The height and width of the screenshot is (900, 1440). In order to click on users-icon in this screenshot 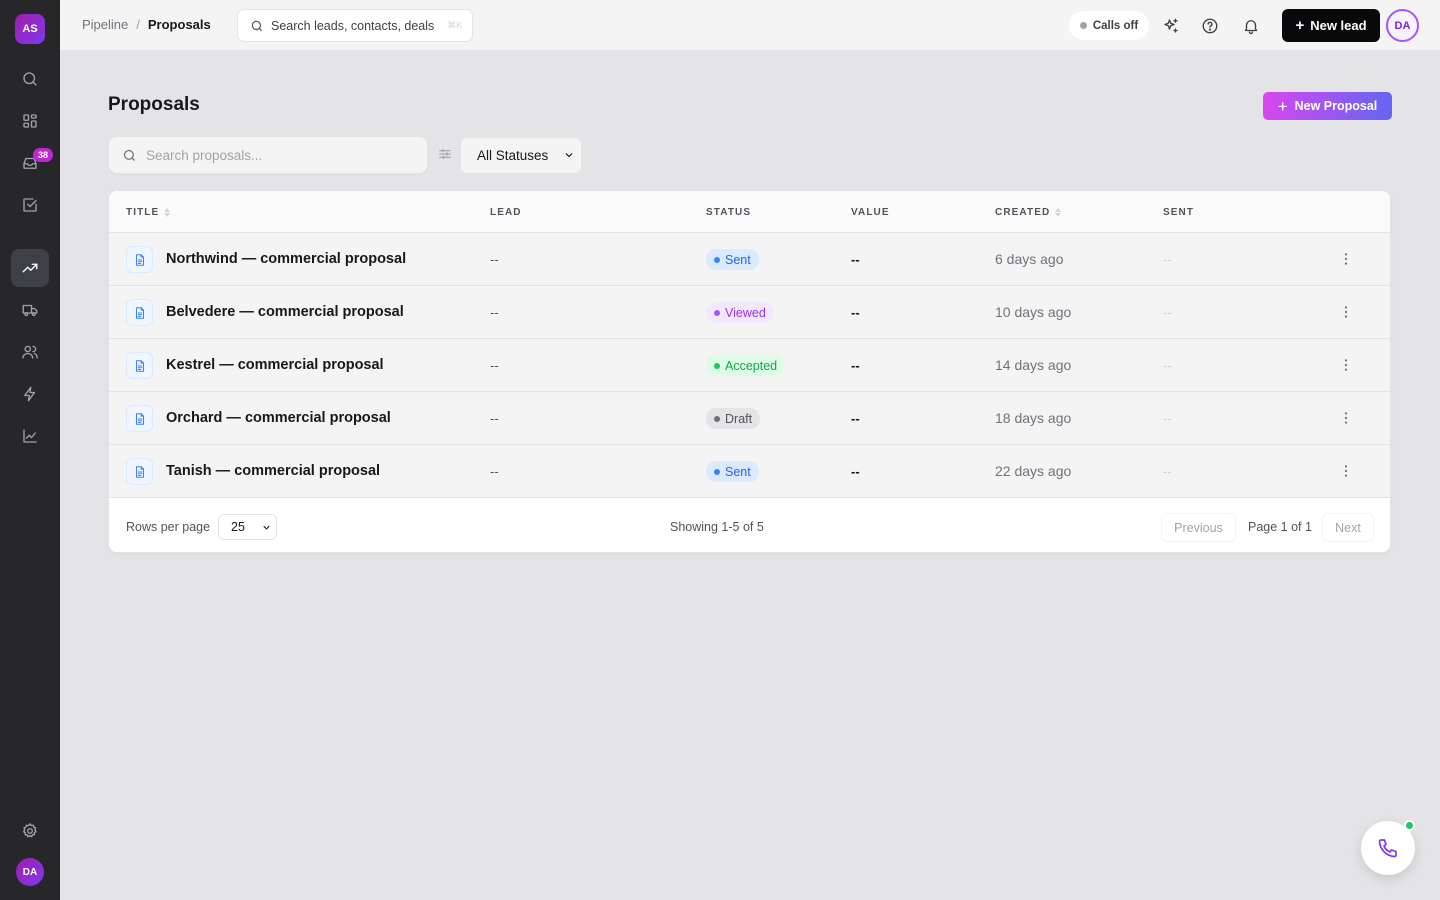, I will do `click(30, 352)`.